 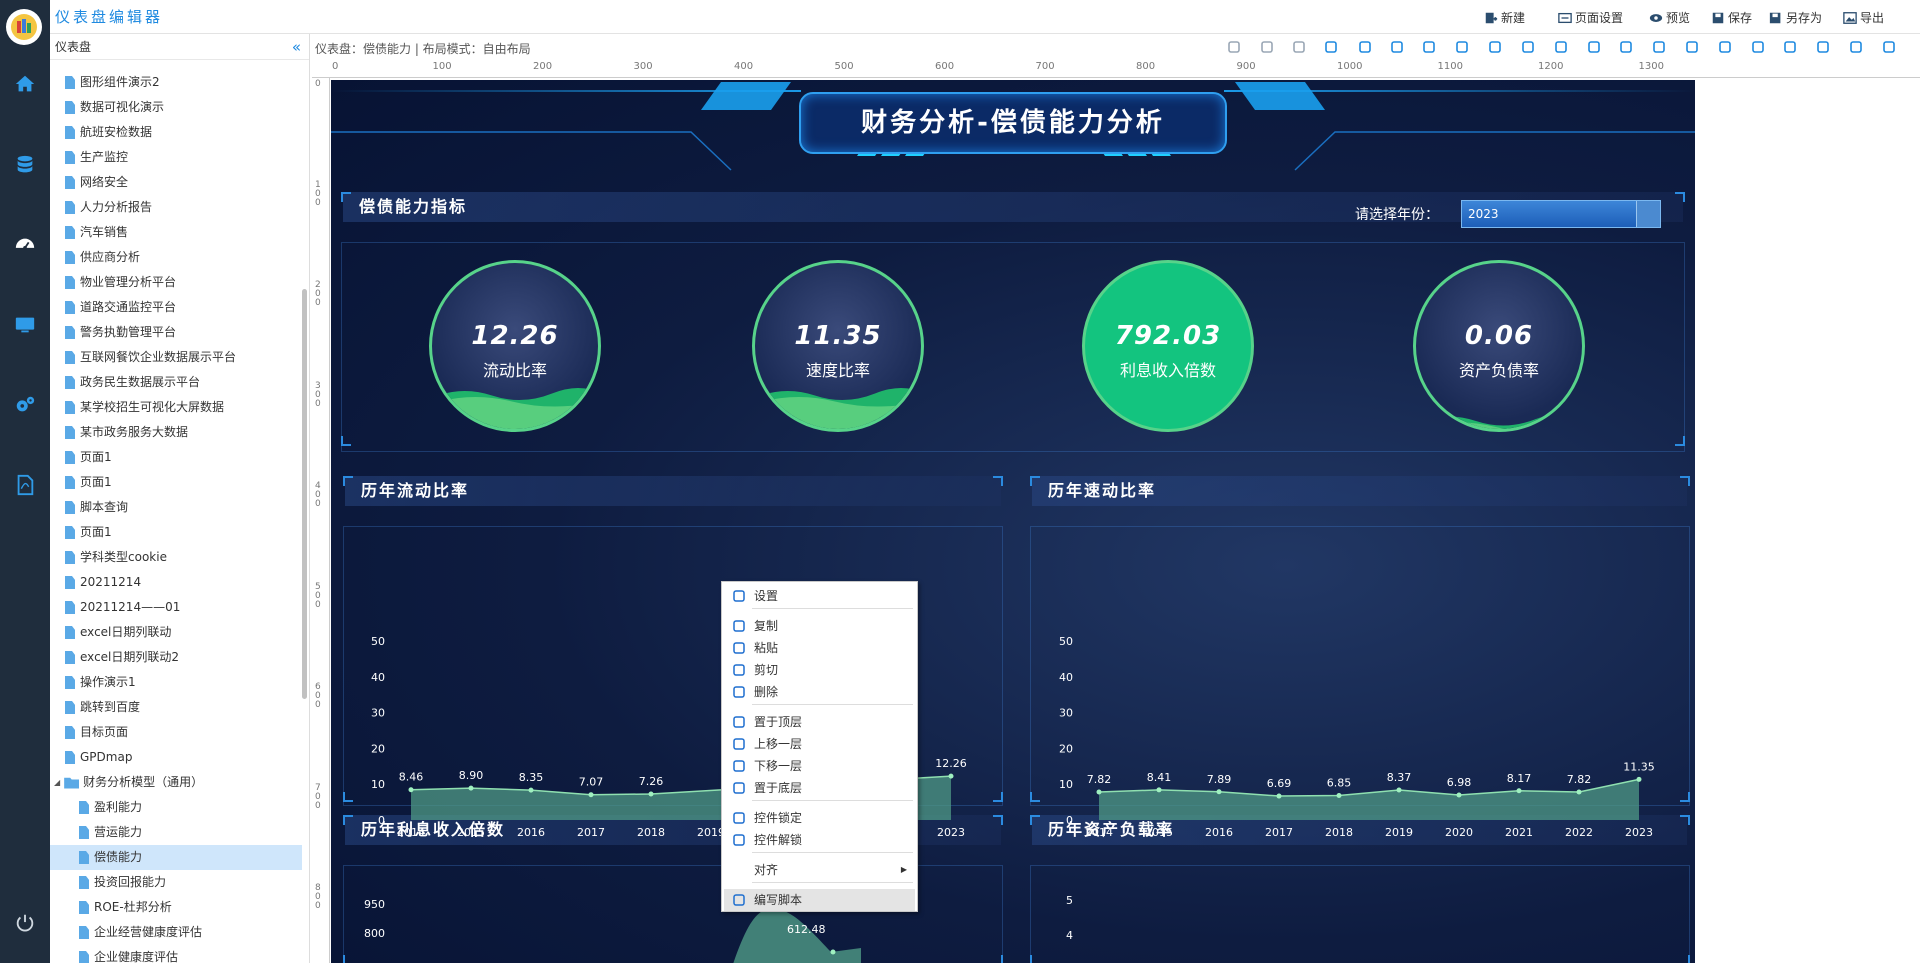 What do you see at coordinates (25, 485) in the screenshot?
I see `pdf-icon` at bounding box center [25, 485].